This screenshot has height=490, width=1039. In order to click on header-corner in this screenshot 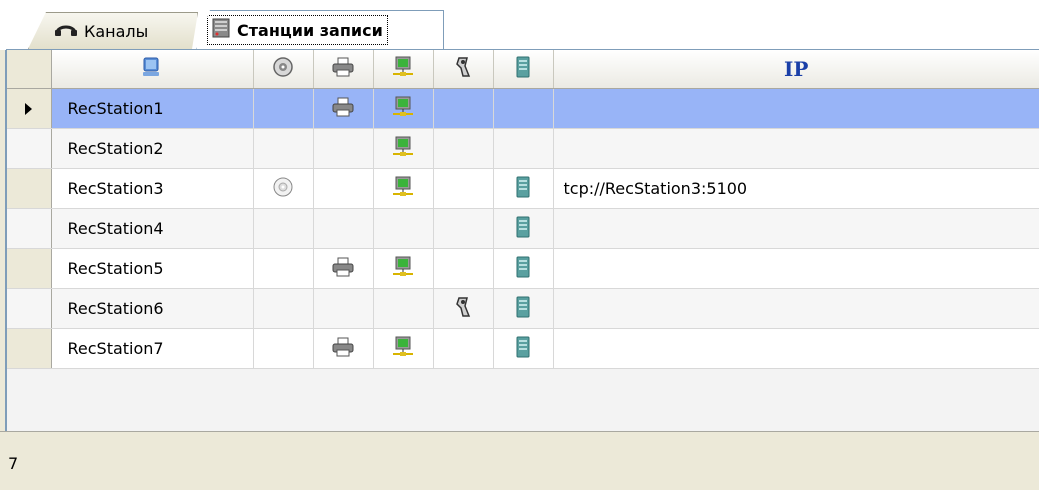, I will do `click(29, 69)`.